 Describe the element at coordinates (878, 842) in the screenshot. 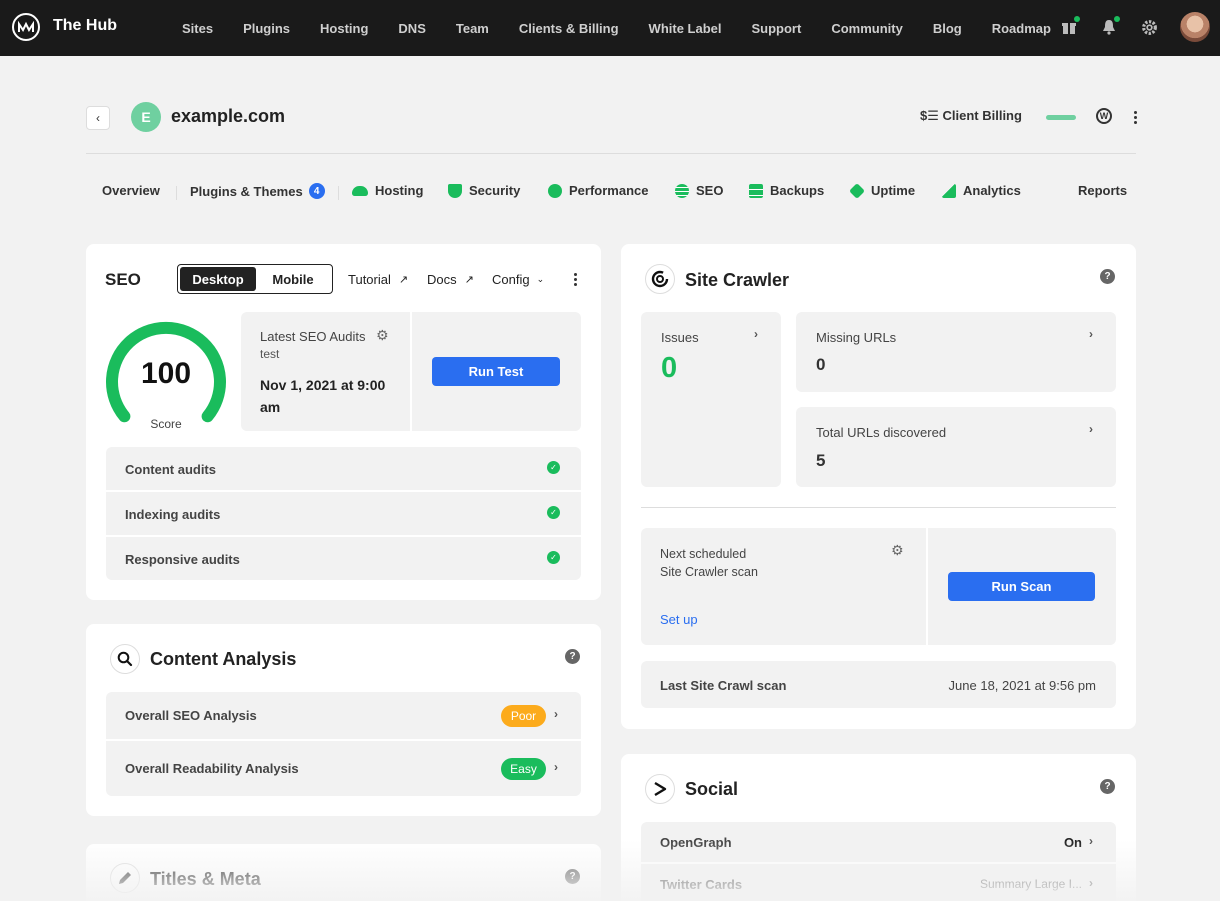

I see `opengraph-row: OpenGraph On ›` at that location.